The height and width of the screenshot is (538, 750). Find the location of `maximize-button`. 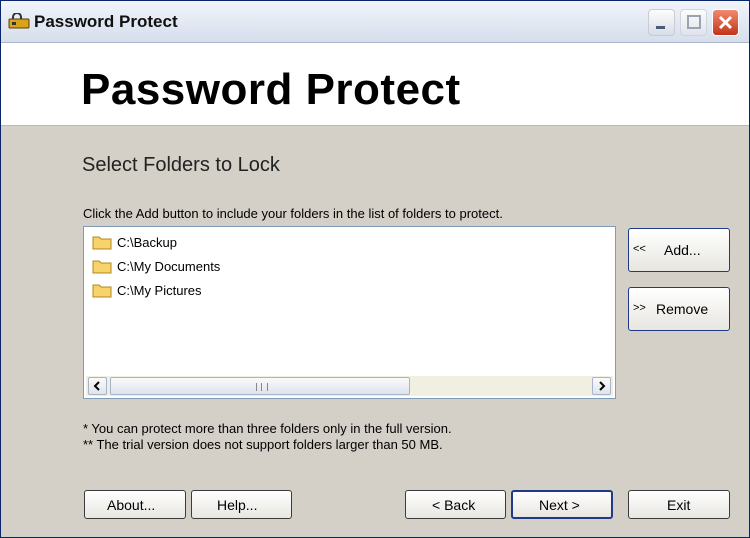

maximize-button is located at coordinates (693, 22).